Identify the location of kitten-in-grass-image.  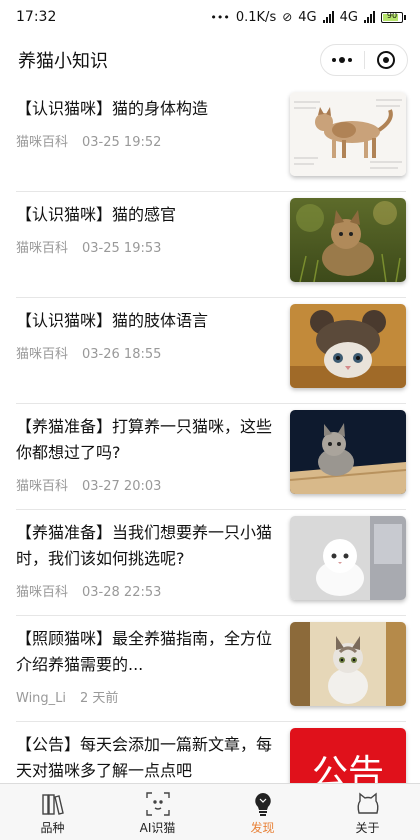
(348, 240).